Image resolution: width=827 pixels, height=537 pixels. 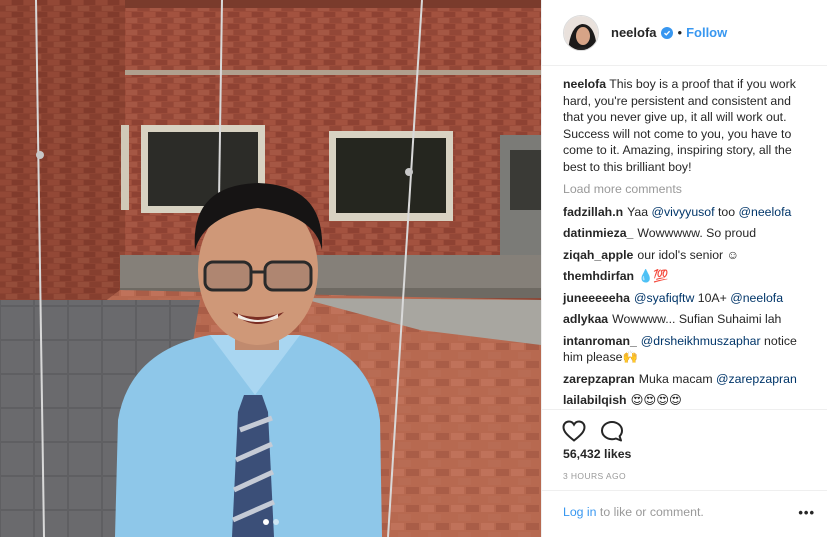 I want to click on caption-username: neelofa, so click(x=584, y=84).